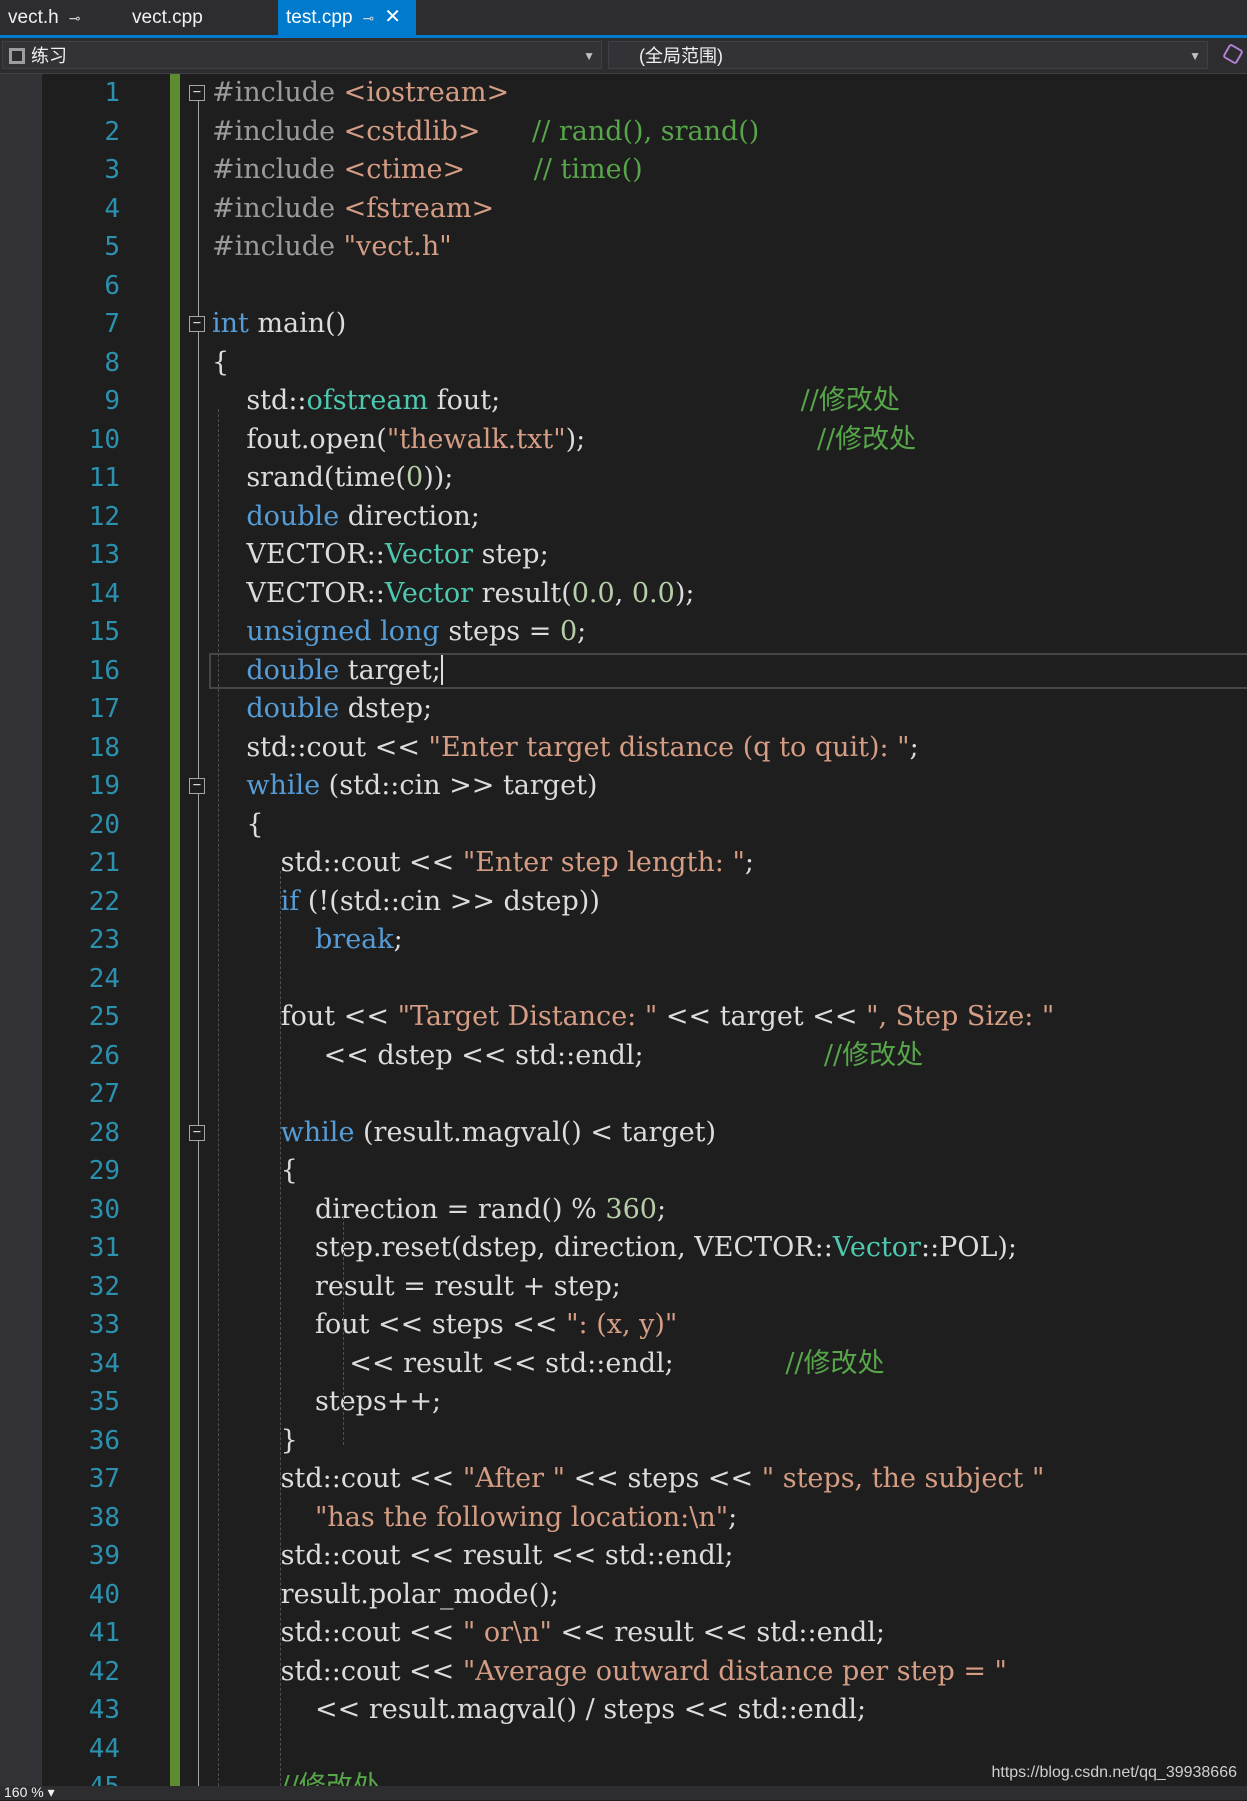 The image size is (1247, 1801). I want to click on code-line: #include <ctime> // time(), so click(427, 170).